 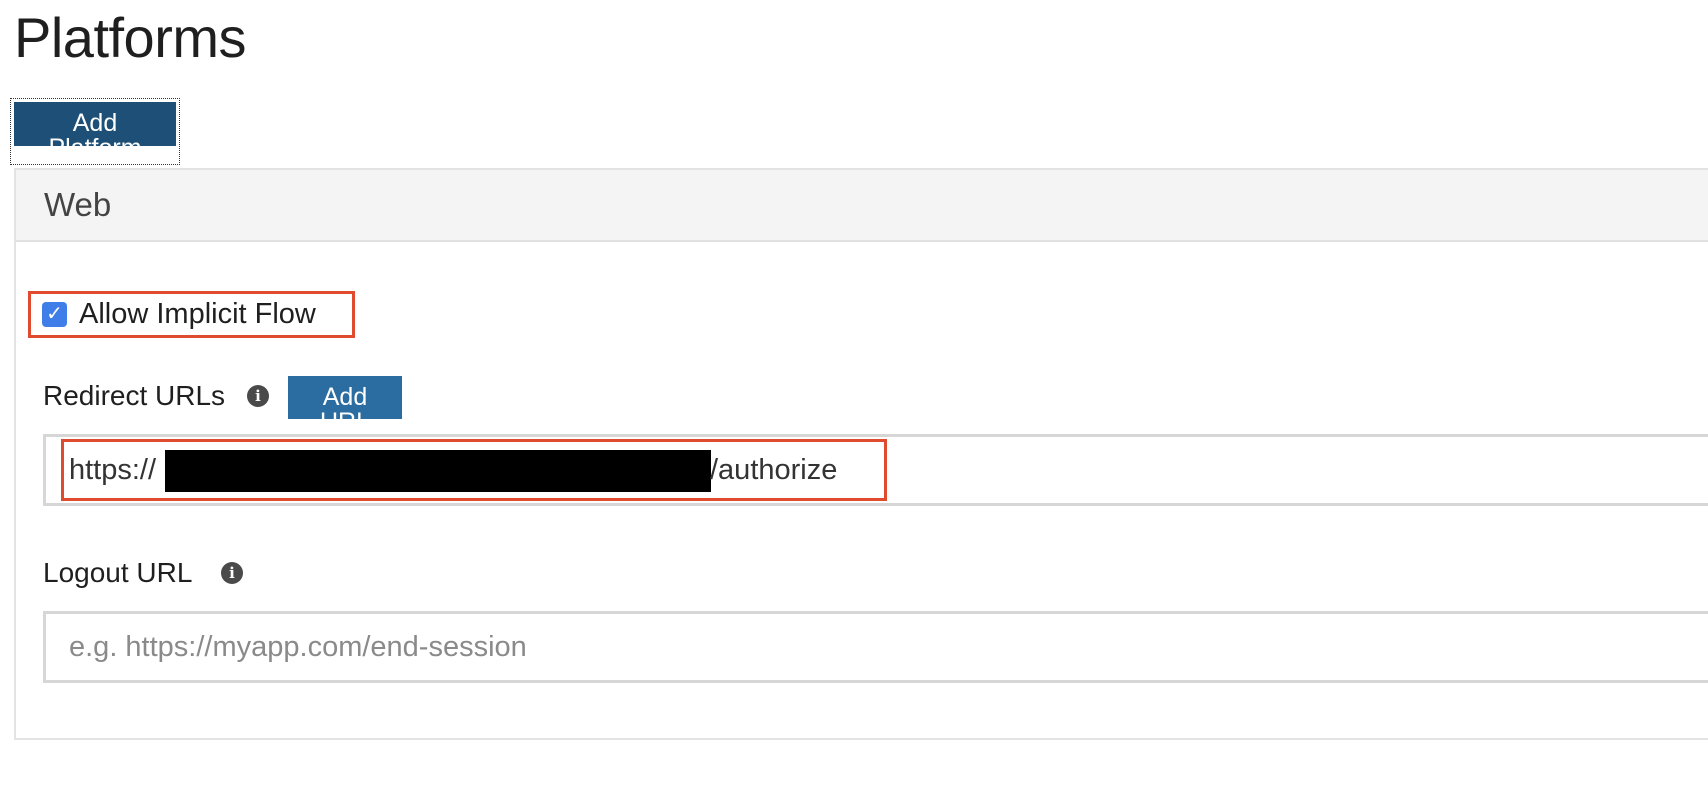 What do you see at coordinates (774, 470) in the screenshot?
I see `redirect-url-suffix: /authorize` at bounding box center [774, 470].